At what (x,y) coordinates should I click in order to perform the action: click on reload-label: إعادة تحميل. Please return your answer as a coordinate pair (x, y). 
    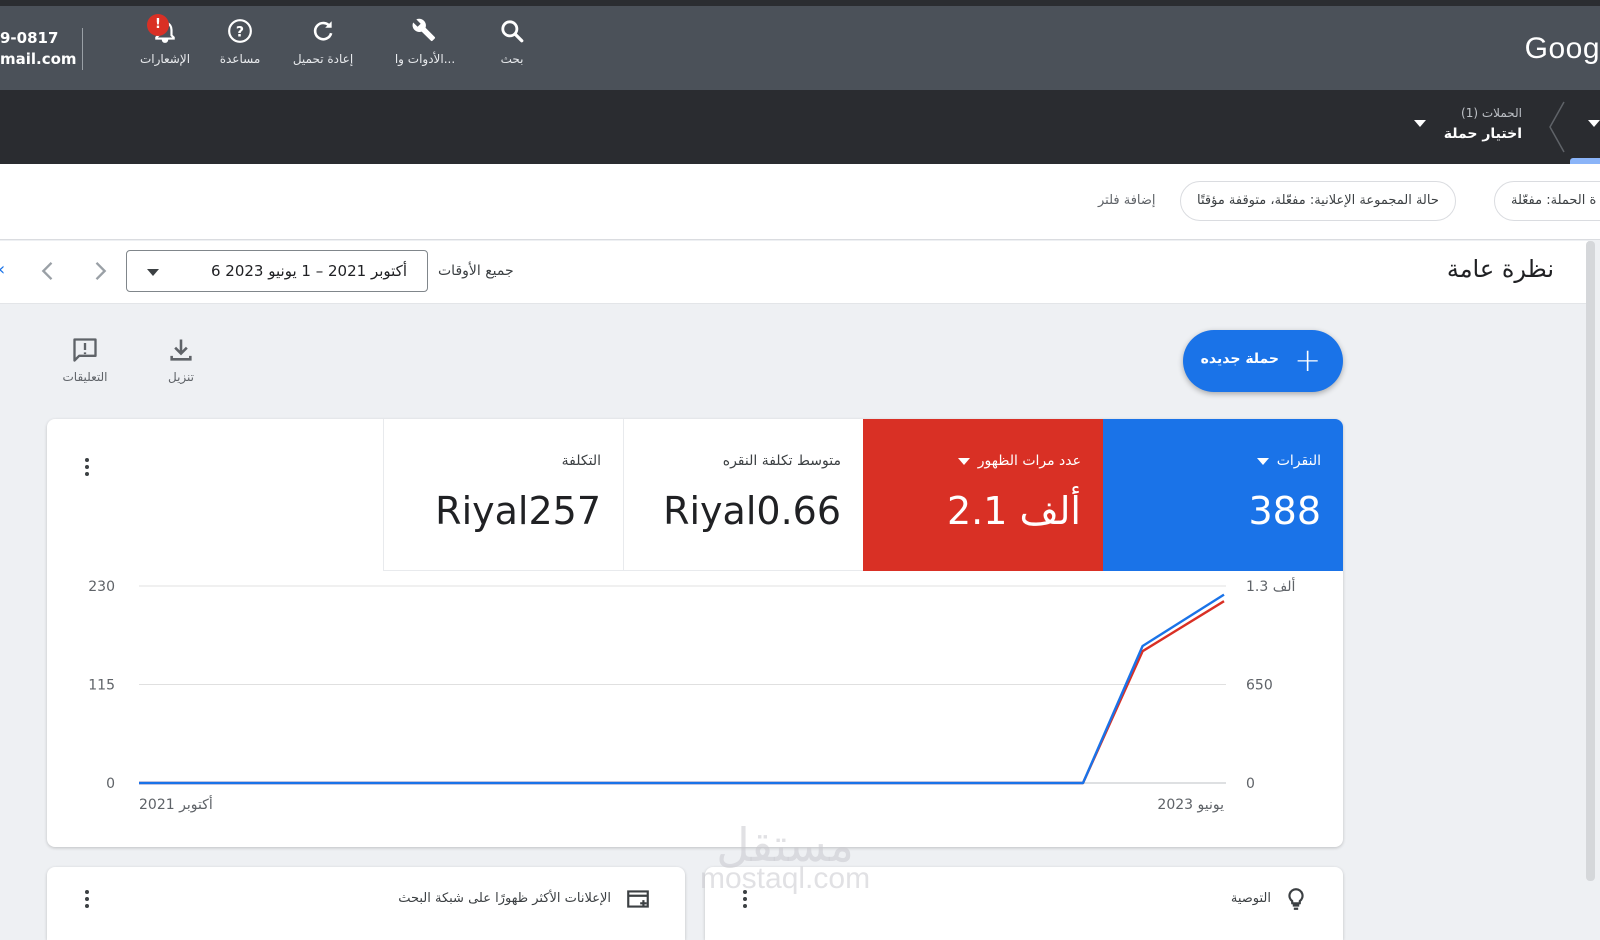
    Looking at the image, I should click on (323, 59).